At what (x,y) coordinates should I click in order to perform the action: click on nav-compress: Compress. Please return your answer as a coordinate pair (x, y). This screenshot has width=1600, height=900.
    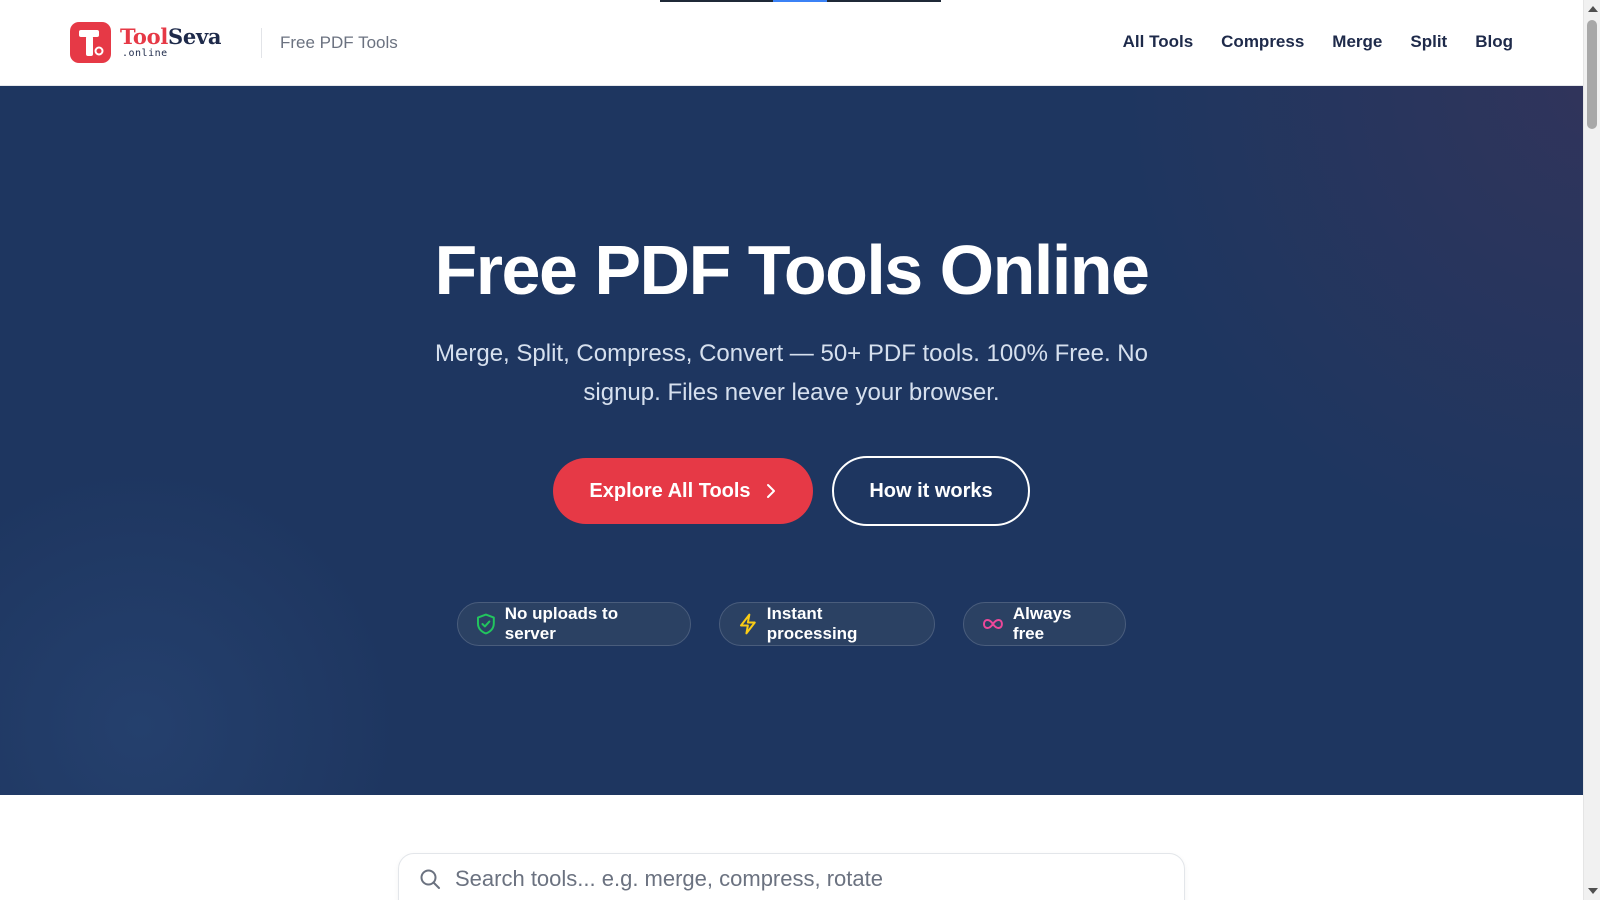
    Looking at the image, I should click on (1262, 42).